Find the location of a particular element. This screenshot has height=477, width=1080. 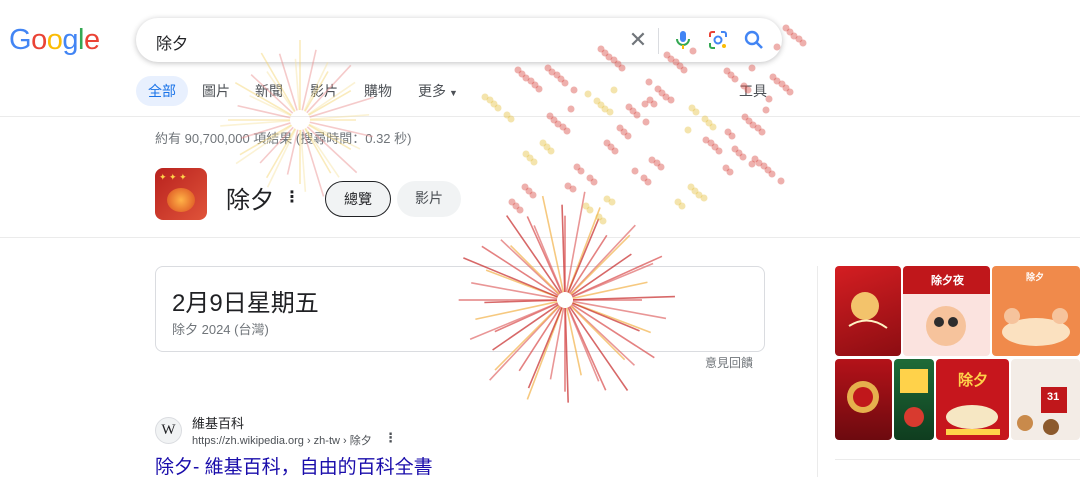

mic-icon is located at coordinates (683, 40).